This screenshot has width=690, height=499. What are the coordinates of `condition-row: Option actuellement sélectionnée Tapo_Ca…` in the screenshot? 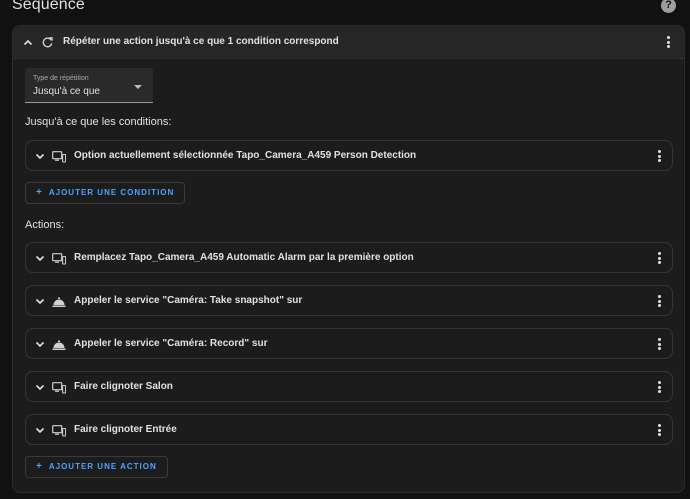 It's located at (349, 155).